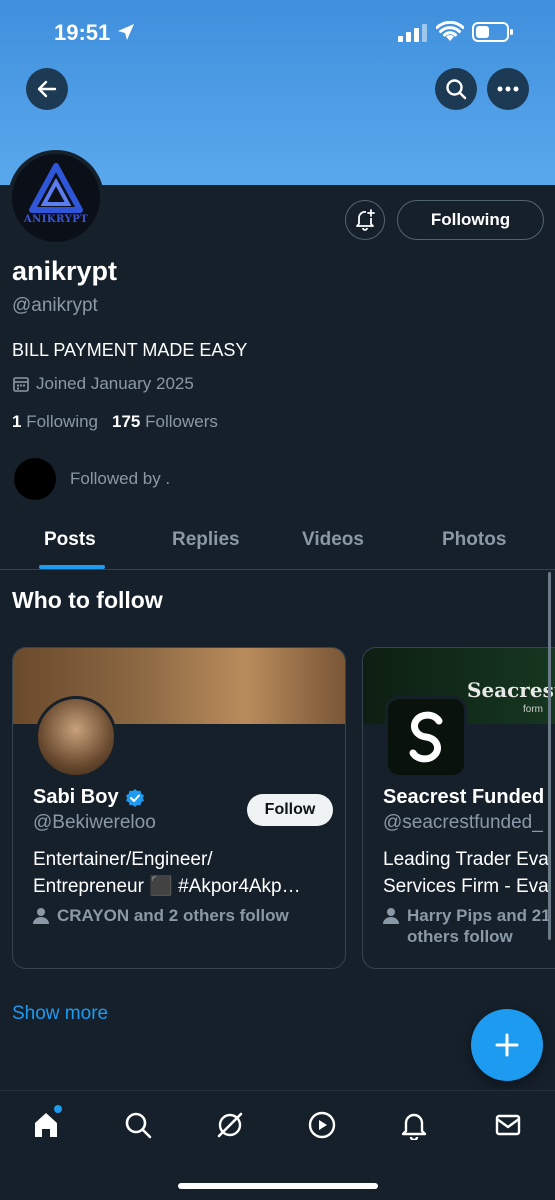 The width and height of the screenshot is (555, 1200). Describe the element at coordinates (474, 540) in the screenshot. I see `tab-photos: Photos` at that location.